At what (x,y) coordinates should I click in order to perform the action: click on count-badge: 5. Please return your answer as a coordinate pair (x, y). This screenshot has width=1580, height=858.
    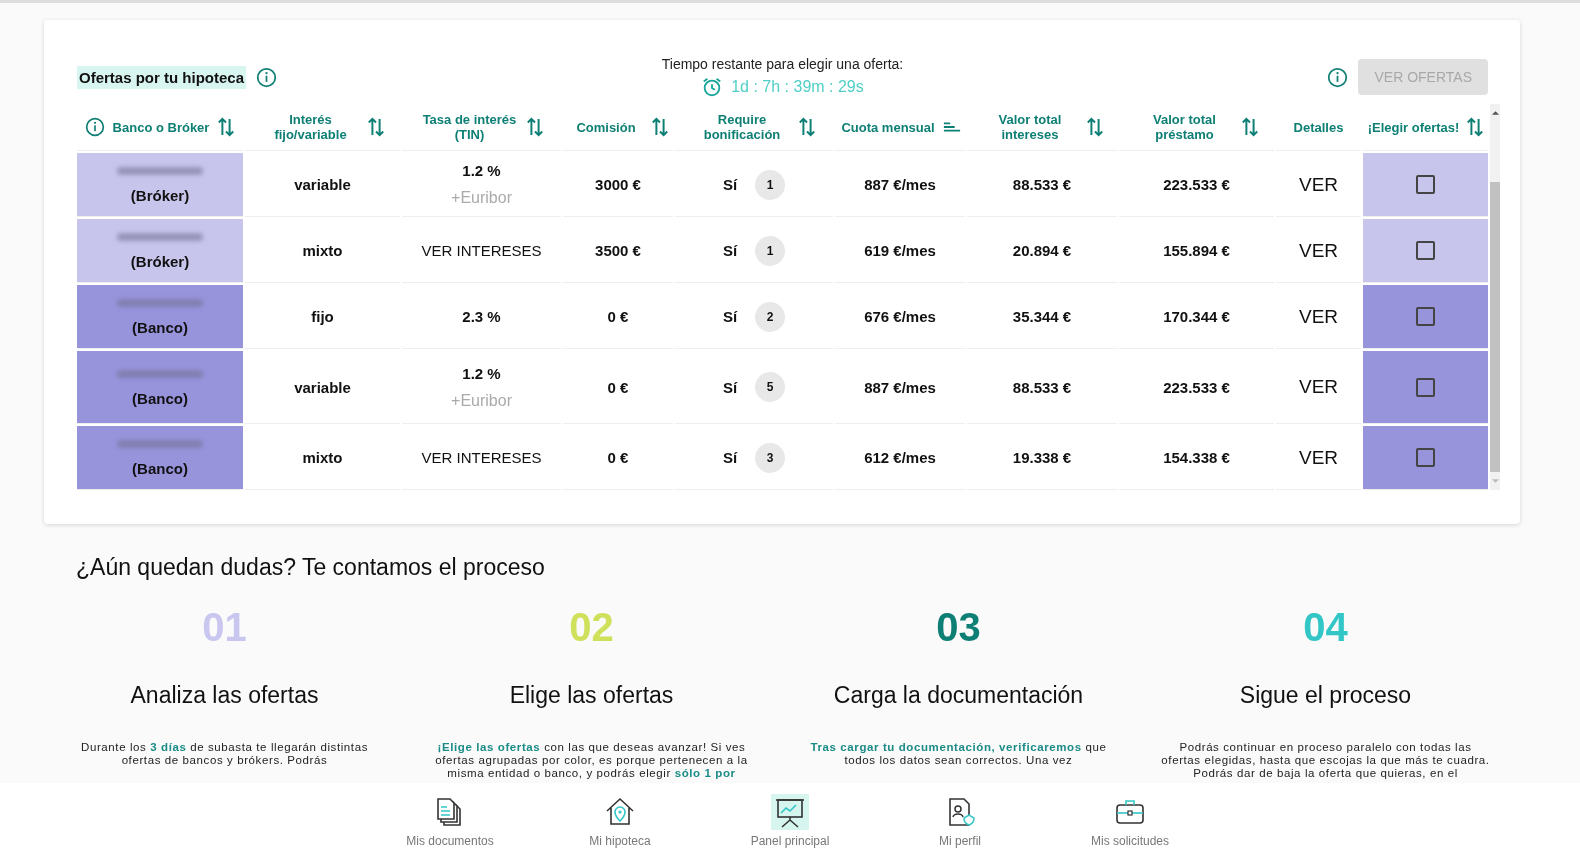
    Looking at the image, I should click on (770, 387).